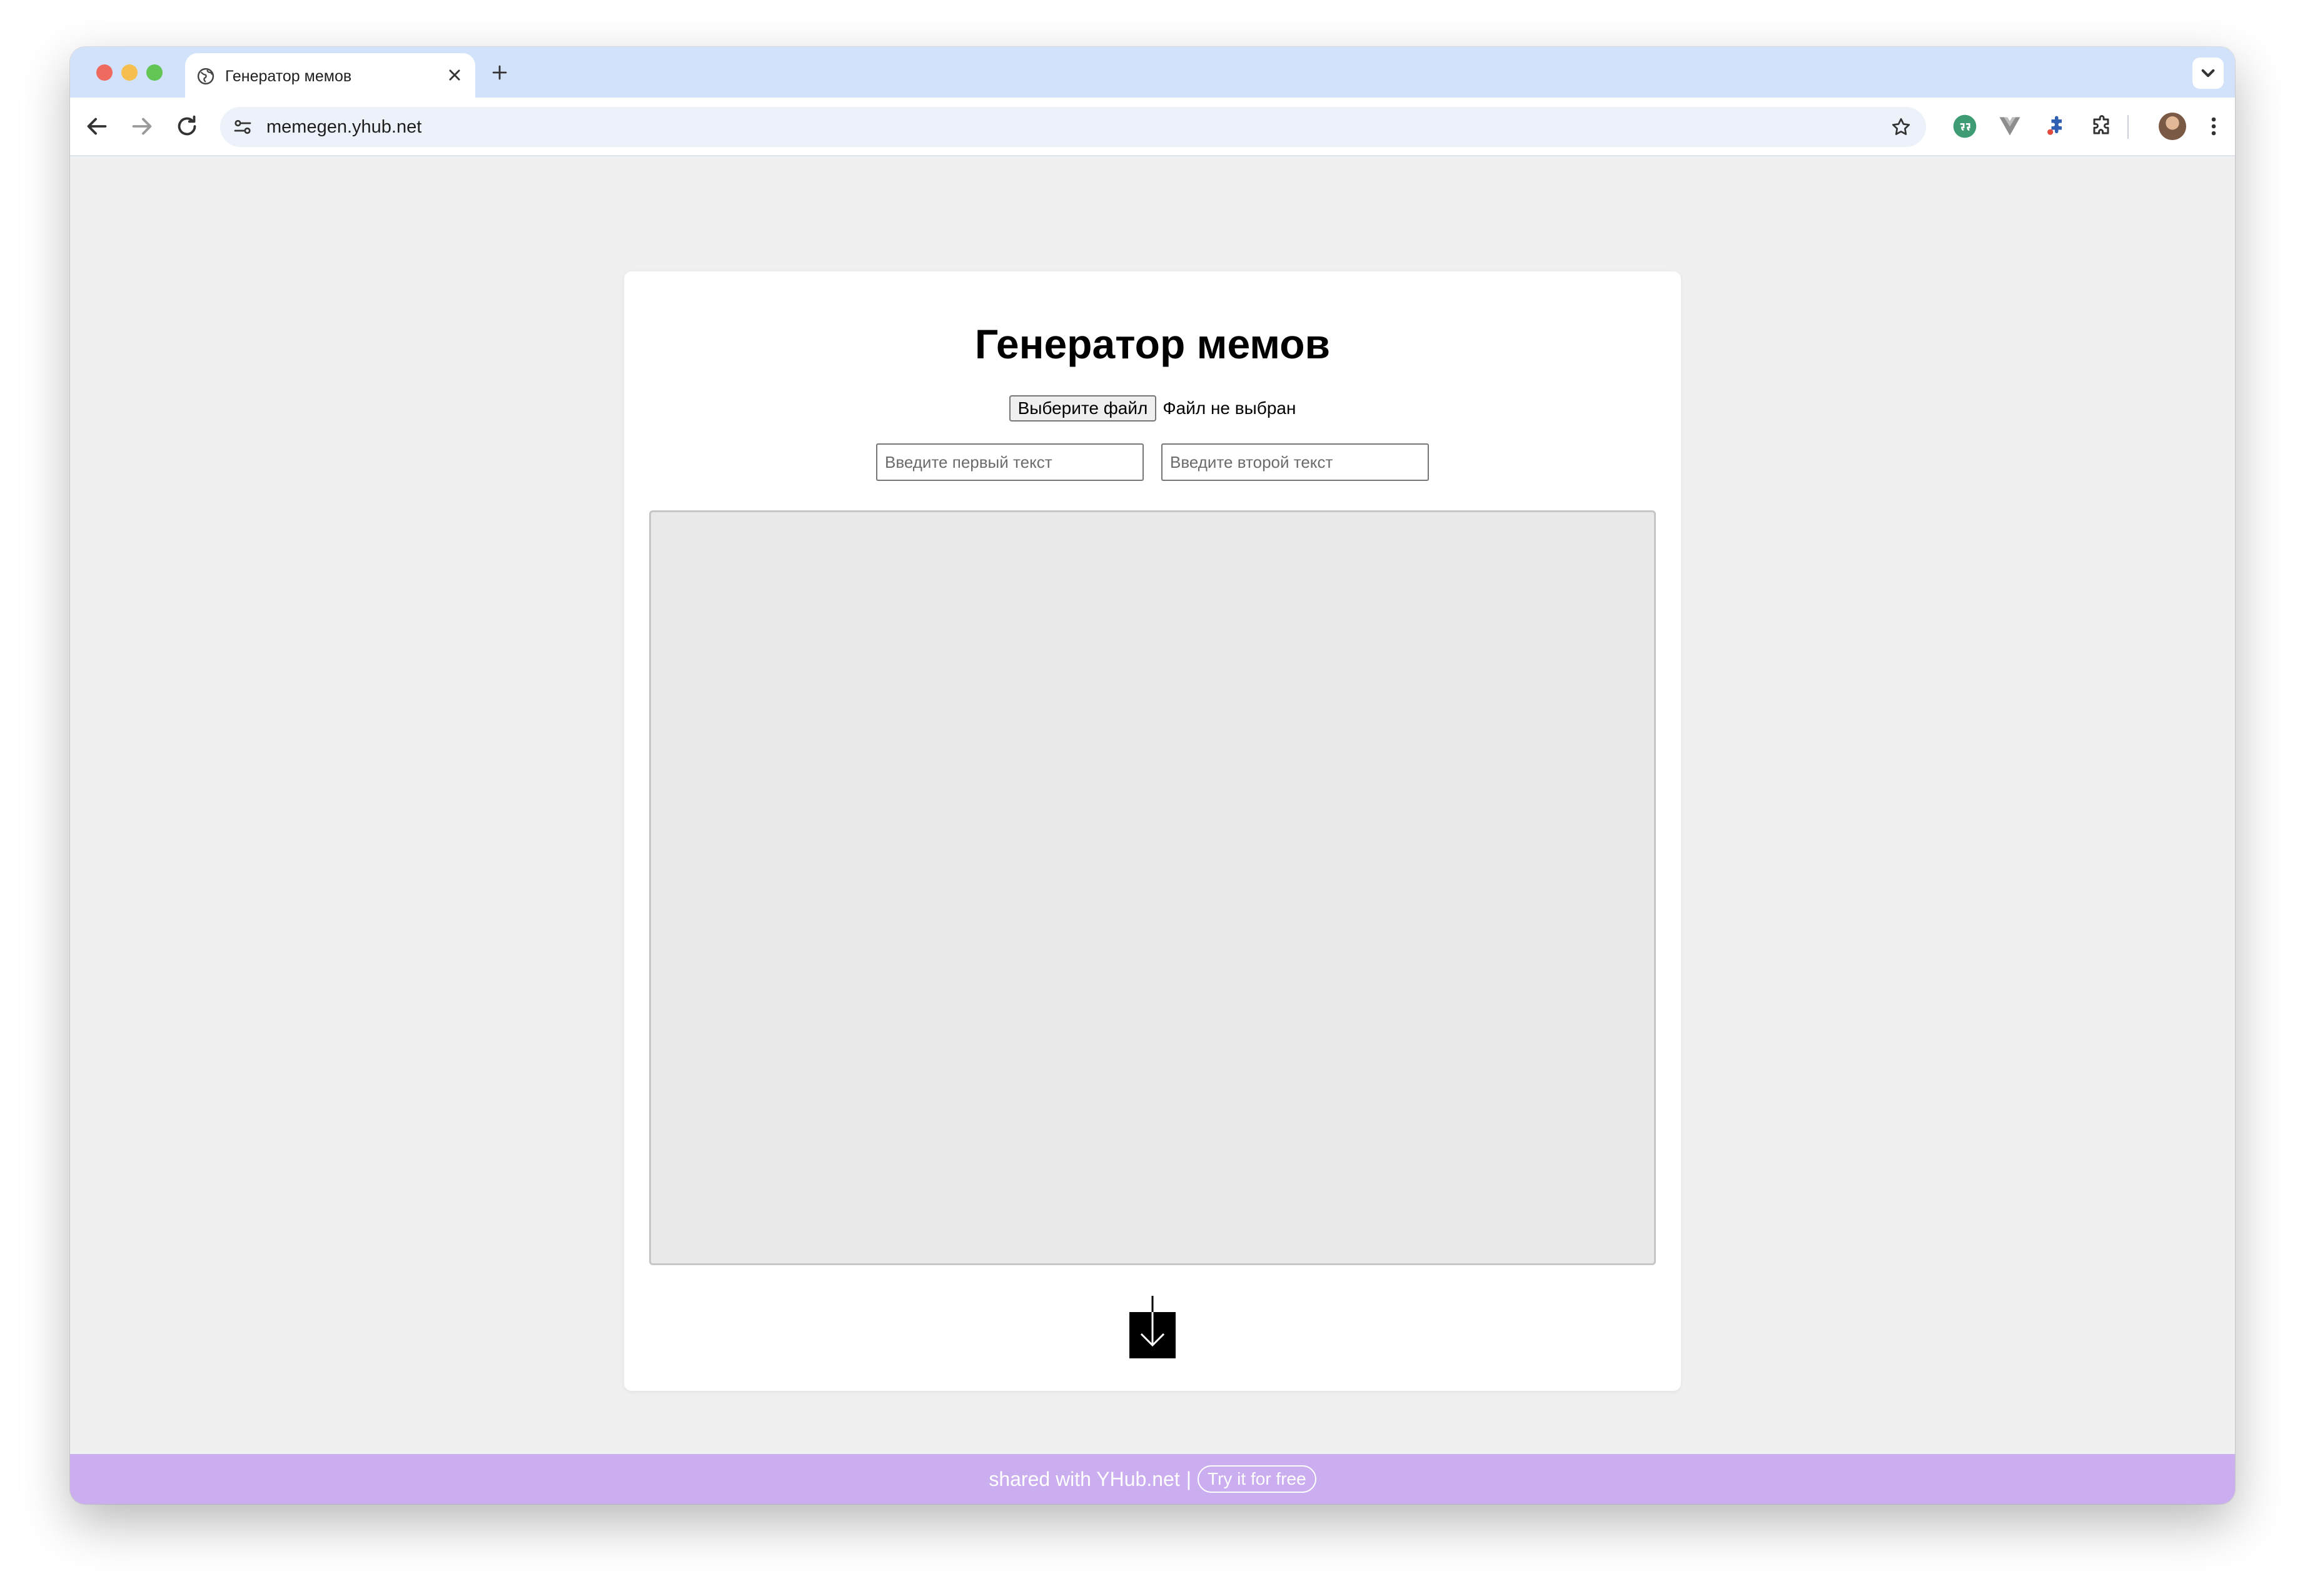  Describe the element at coordinates (1073, 127) in the screenshot. I see `address-bar: memegen.yhub.net` at that location.